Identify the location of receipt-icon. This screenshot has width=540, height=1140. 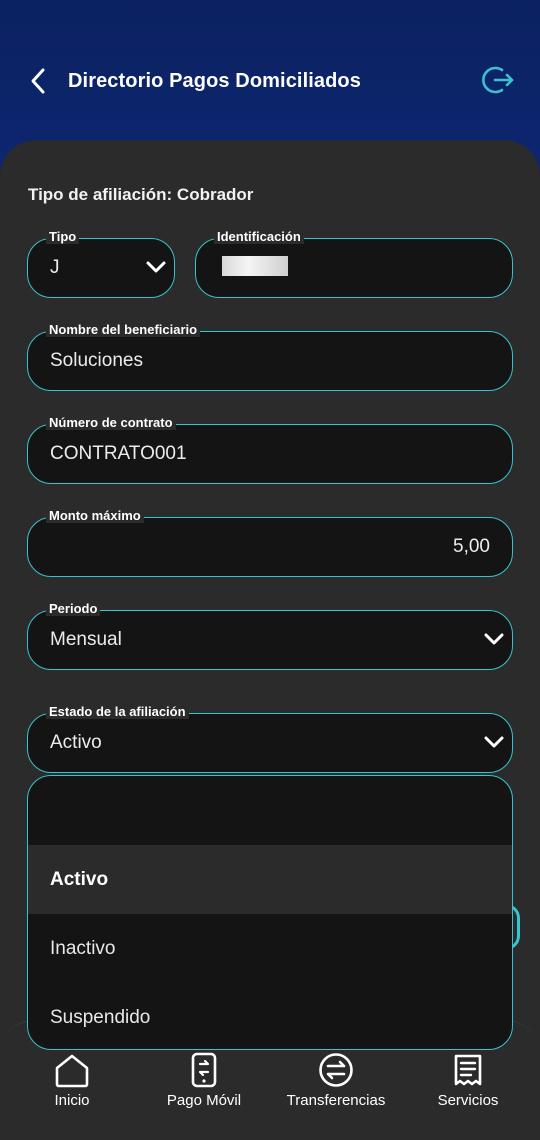
(468, 1070).